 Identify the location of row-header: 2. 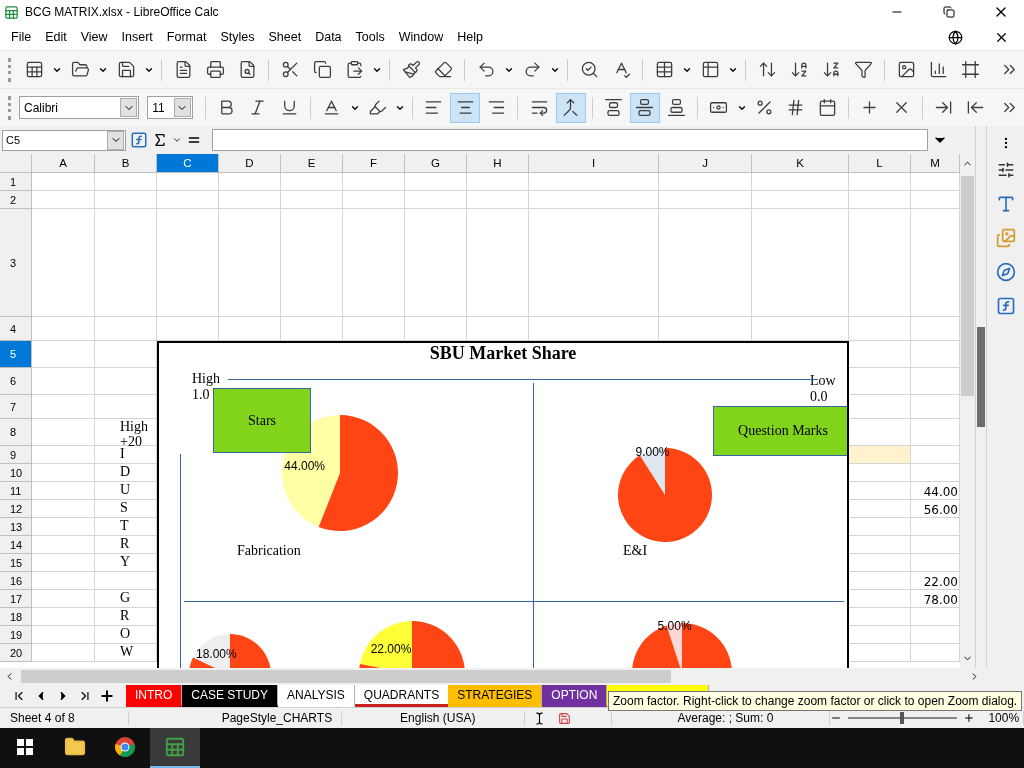
(16, 200).